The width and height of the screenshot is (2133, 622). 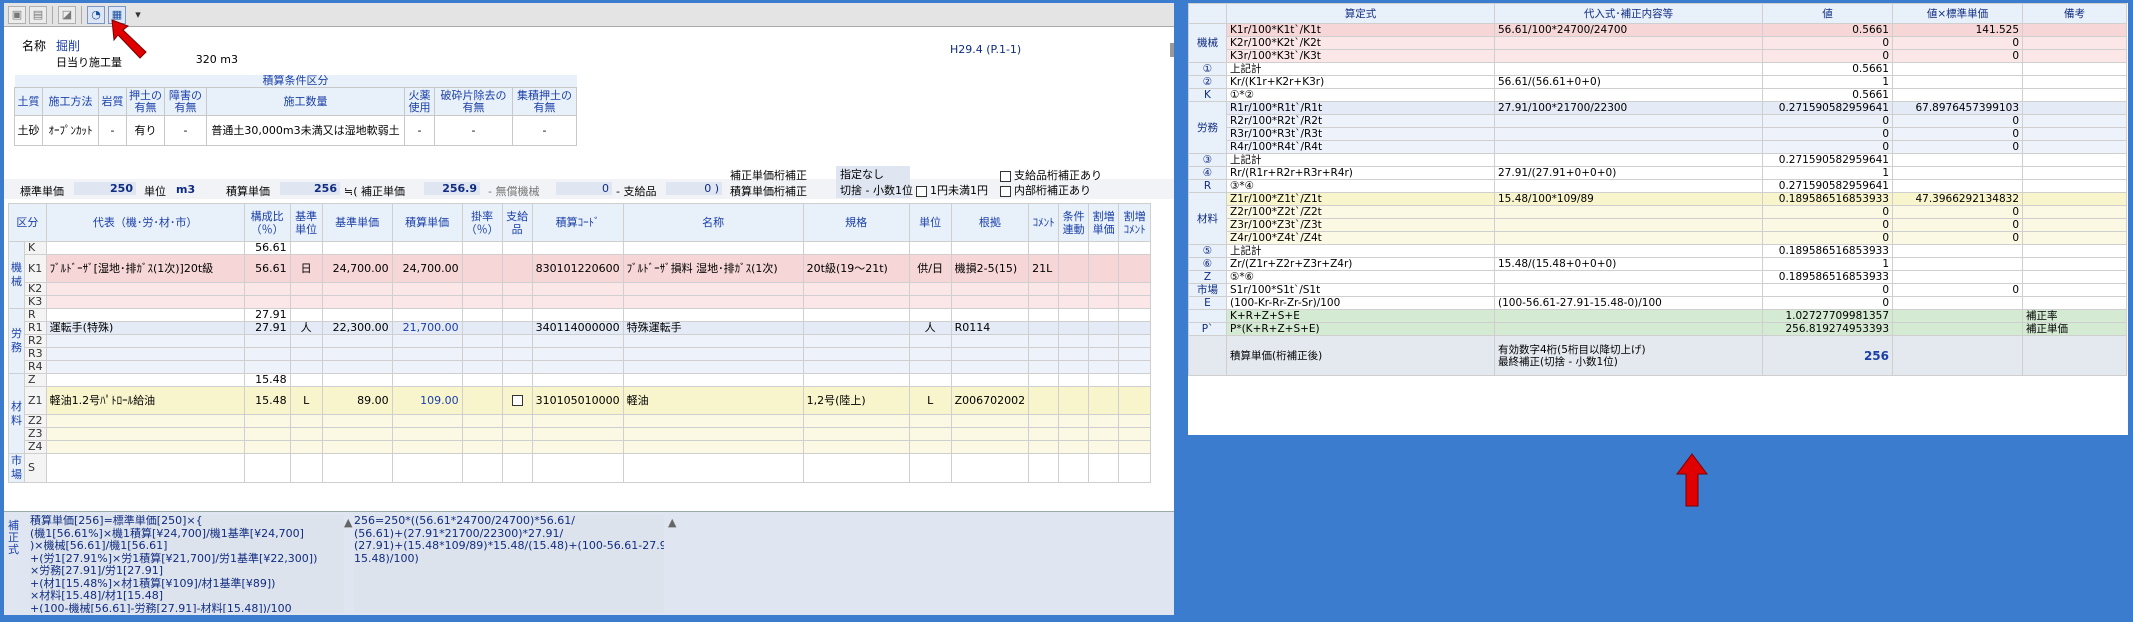 I want to click on cond-value: 有り, so click(x=145, y=130).